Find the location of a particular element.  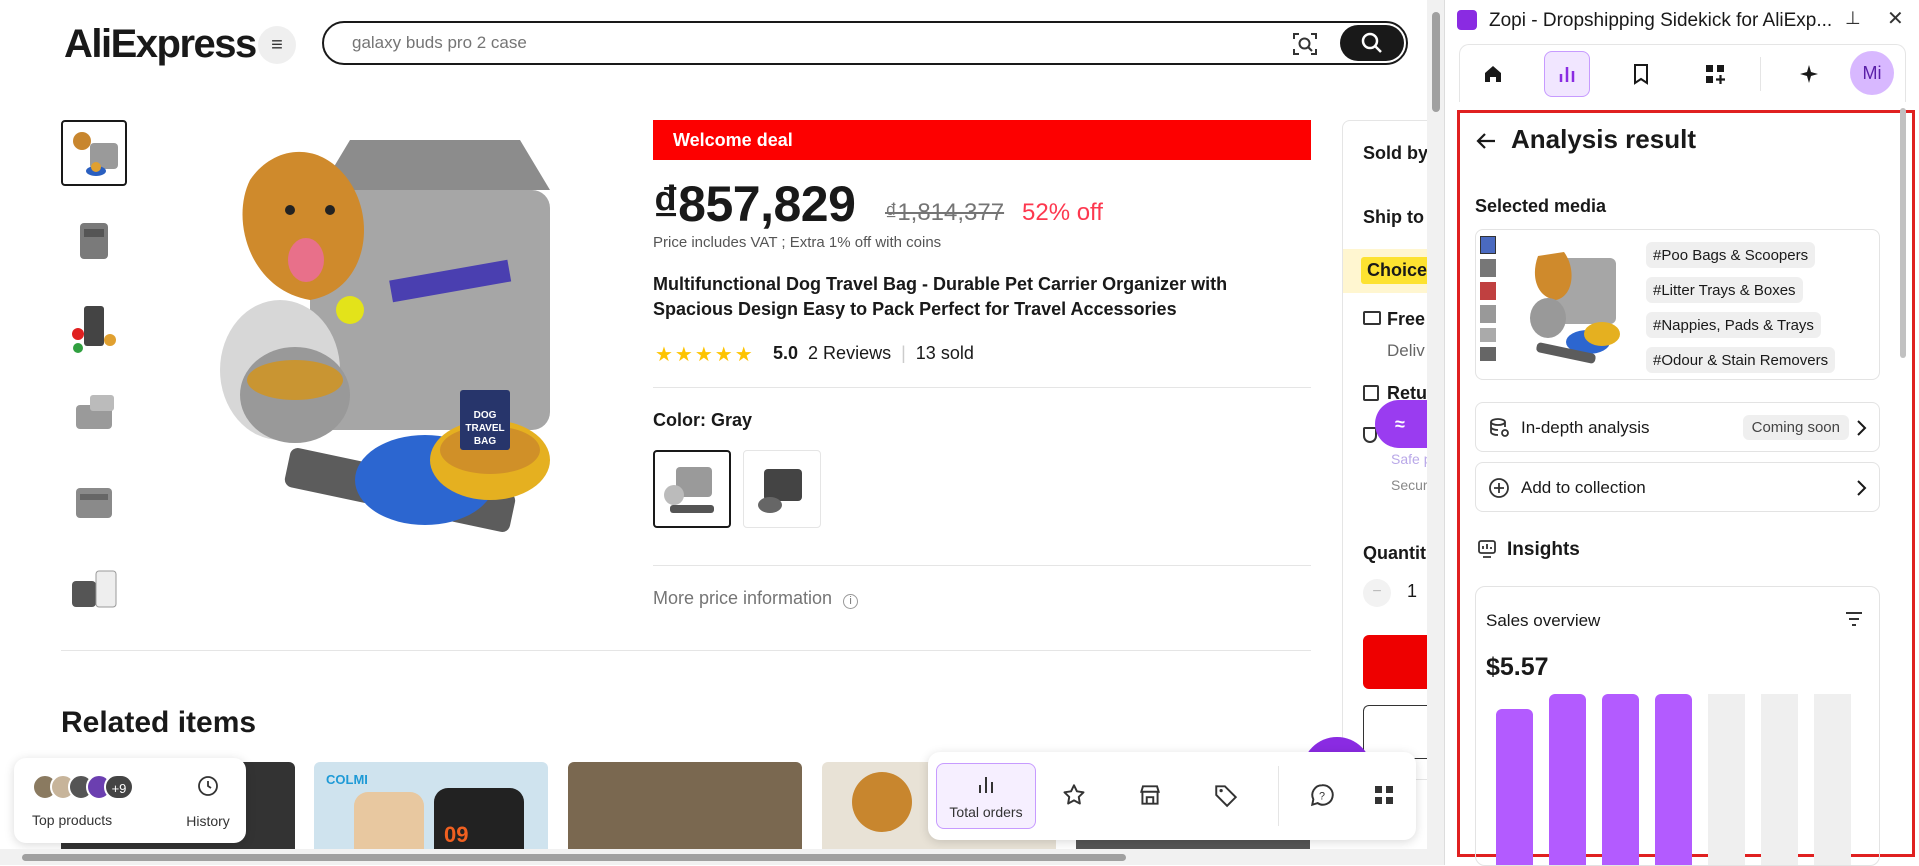

back-arrow-icon is located at coordinates (1486, 141).